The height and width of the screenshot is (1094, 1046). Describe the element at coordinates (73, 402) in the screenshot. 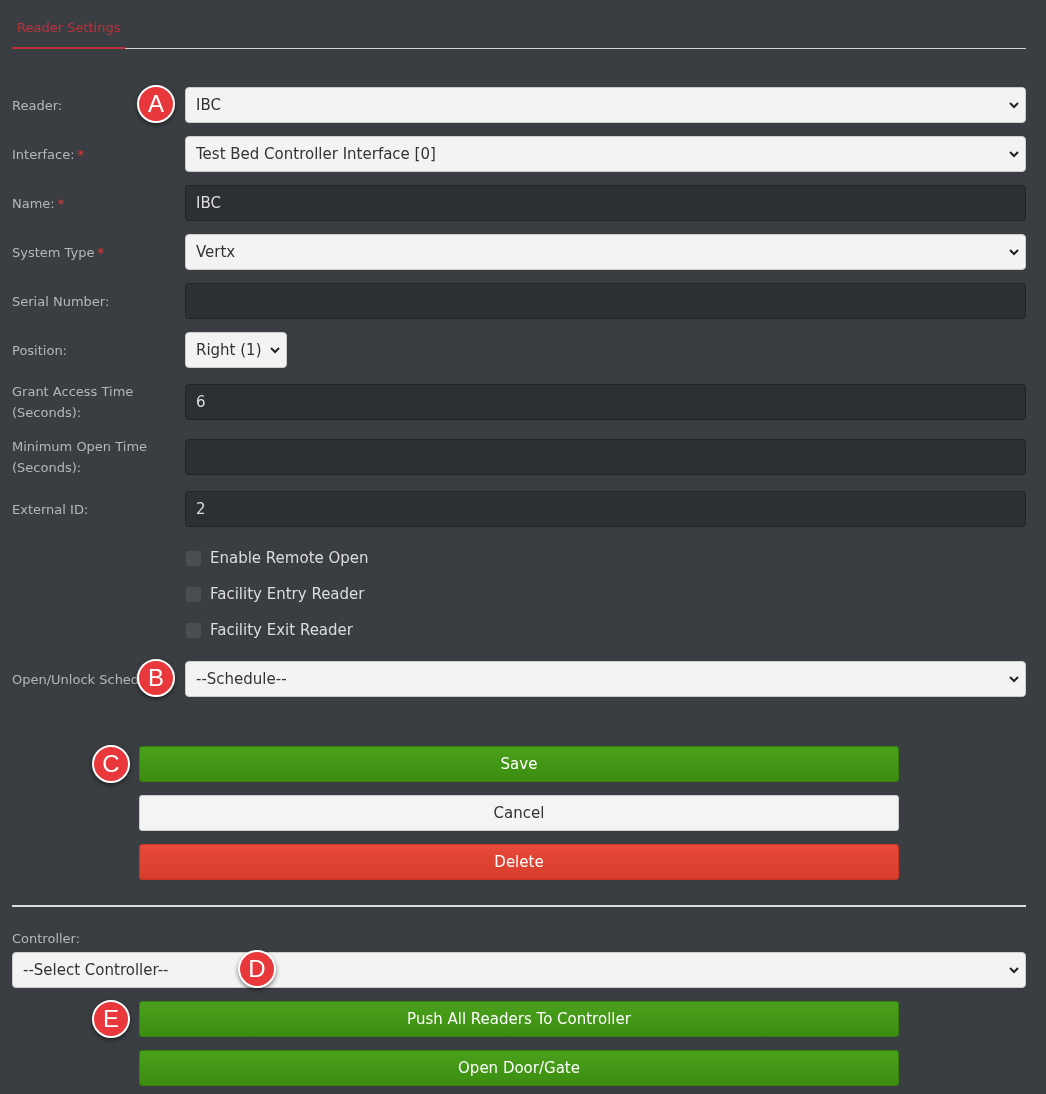

I see `field-label: Grant Access Time (Seconds):` at that location.